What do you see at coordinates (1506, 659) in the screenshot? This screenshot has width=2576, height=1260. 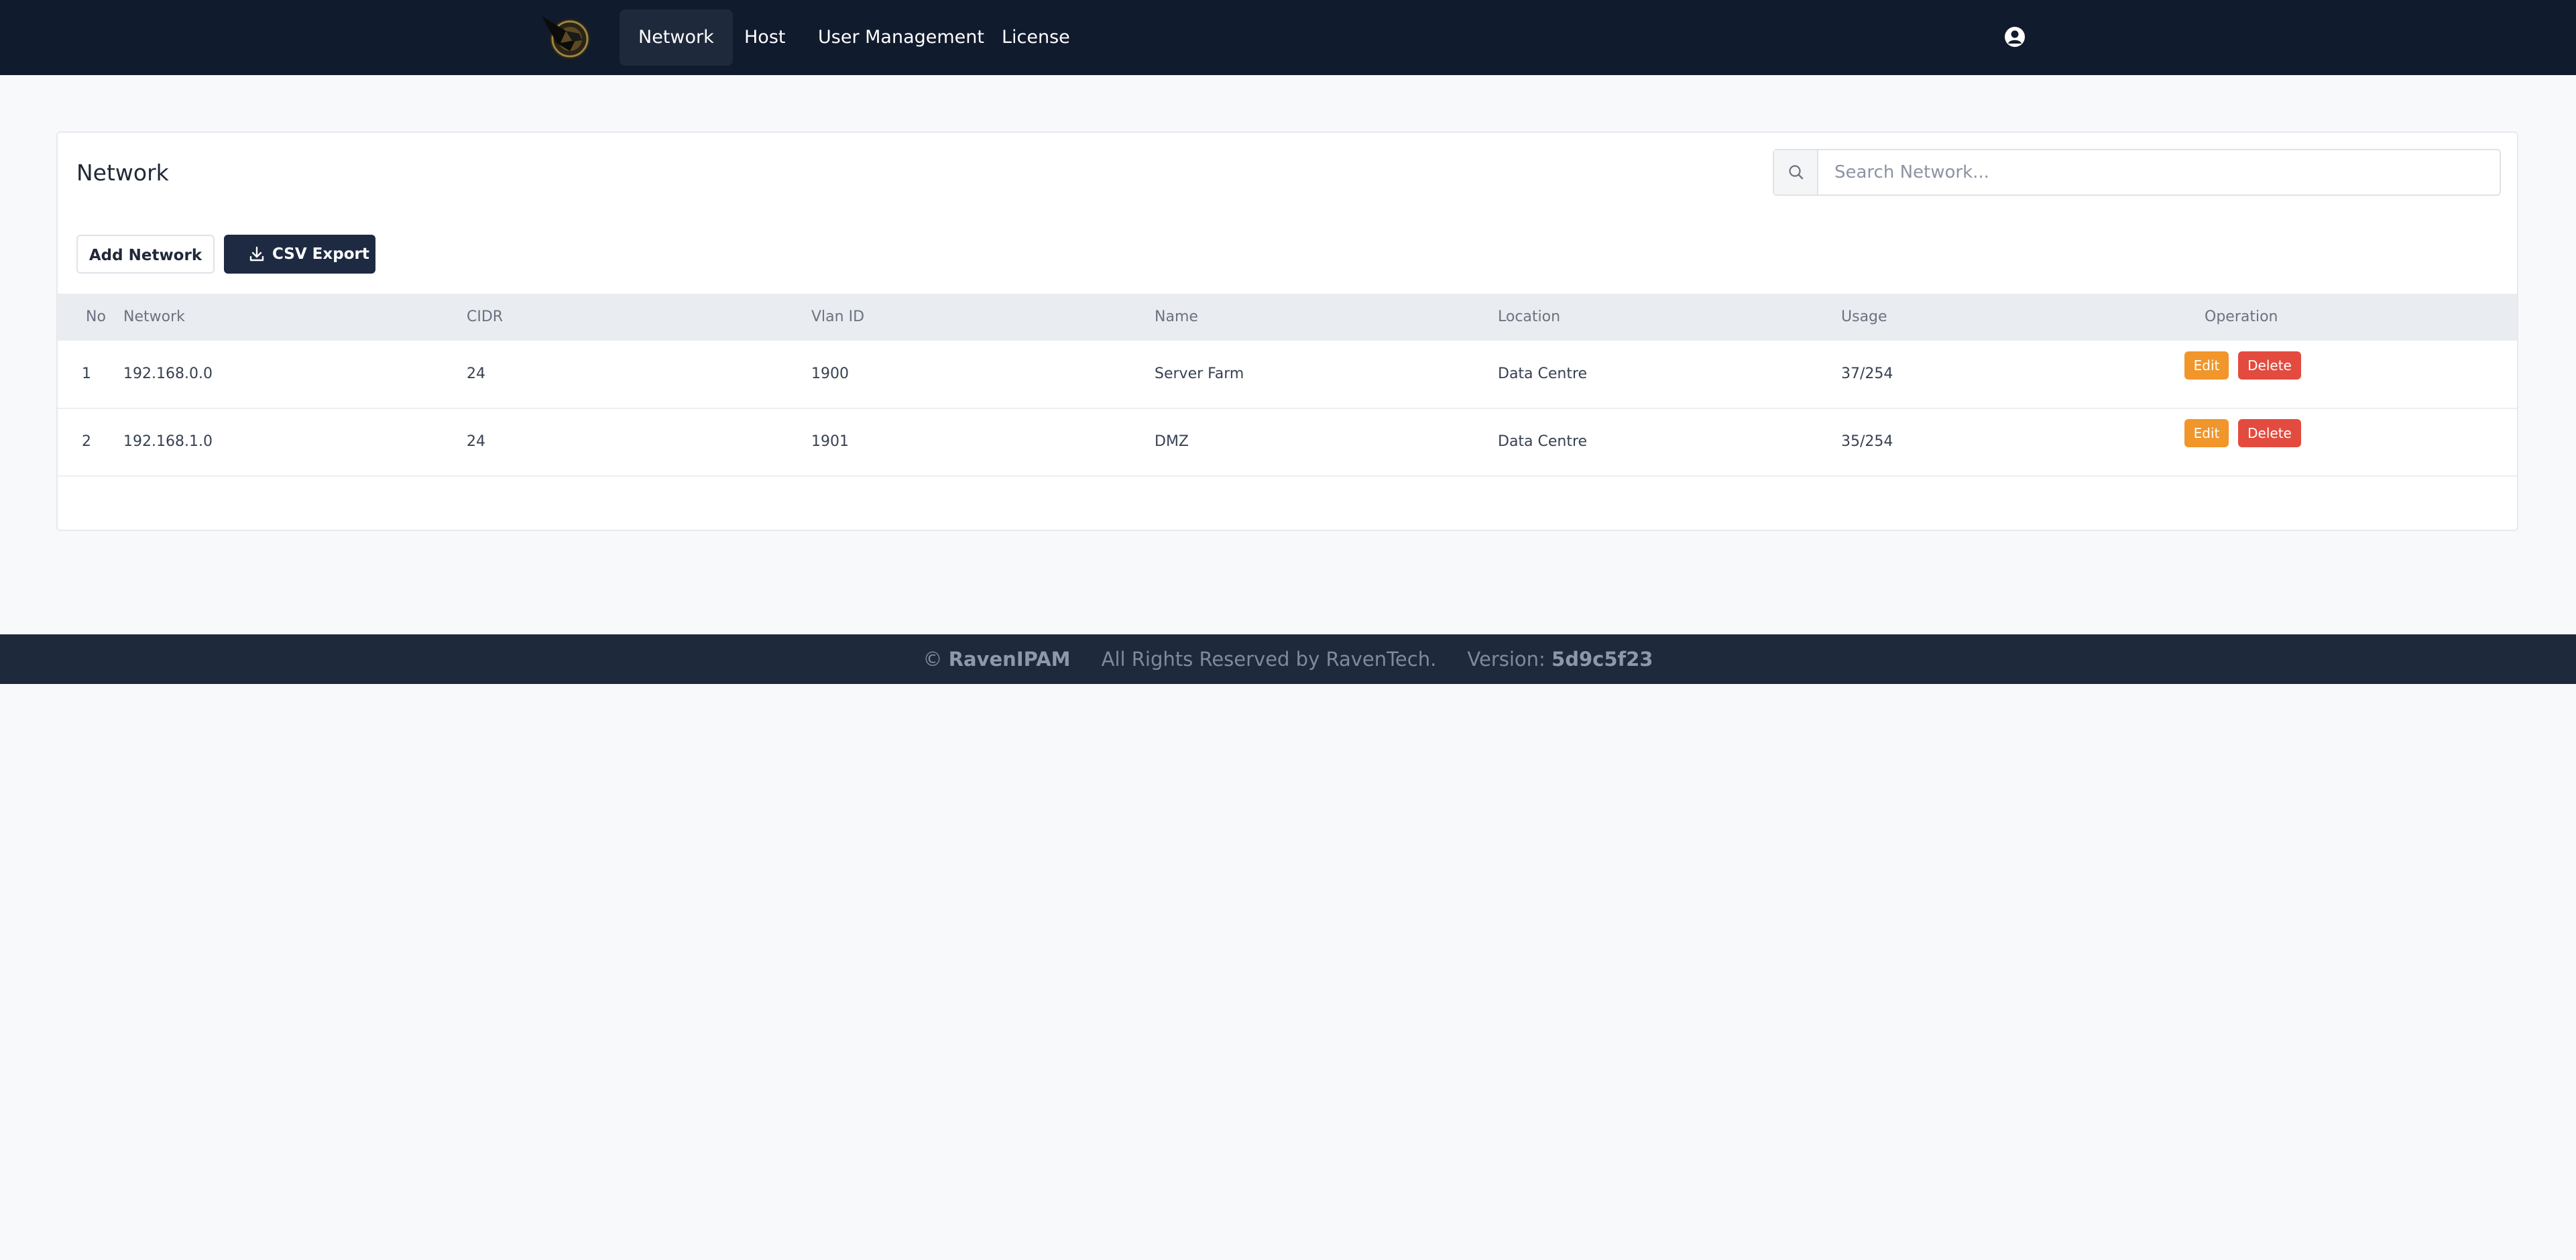 I see `footer-version-label: Version:` at bounding box center [1506, 659].